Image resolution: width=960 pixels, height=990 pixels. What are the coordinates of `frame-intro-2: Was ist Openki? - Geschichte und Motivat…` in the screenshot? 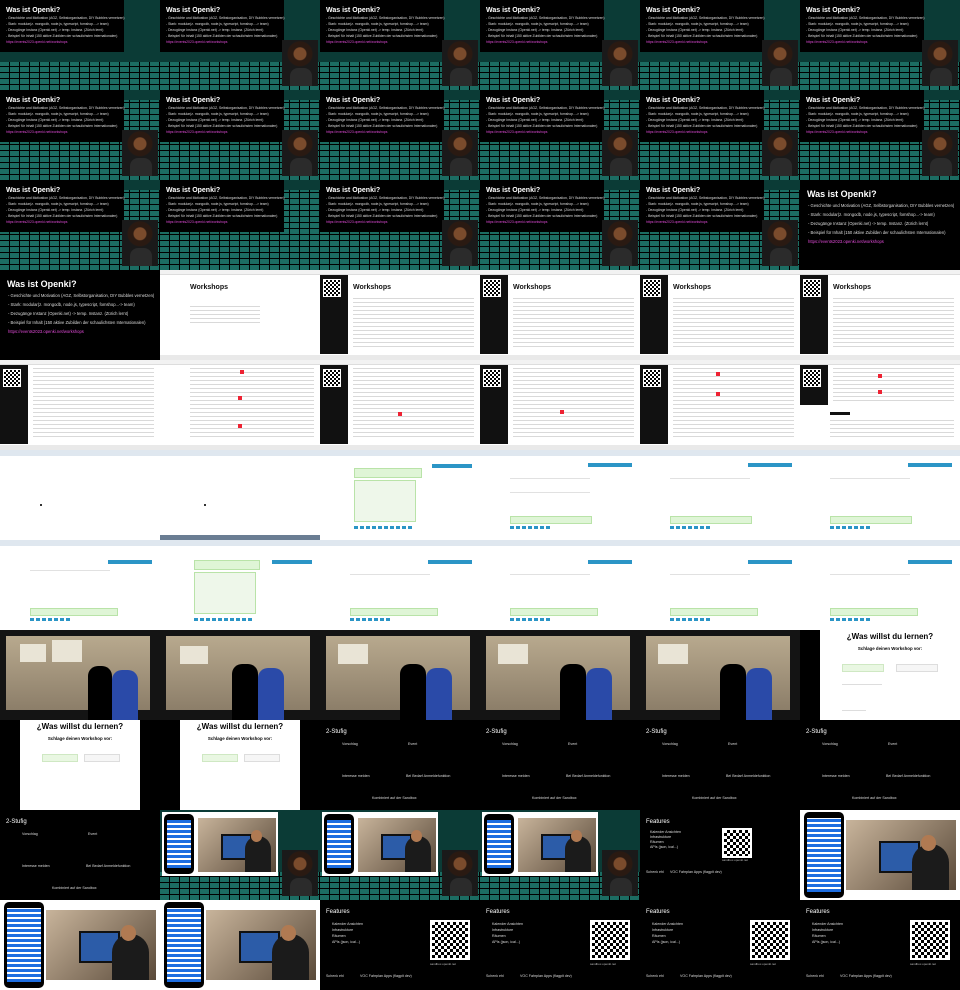 It's located at (240, 45).